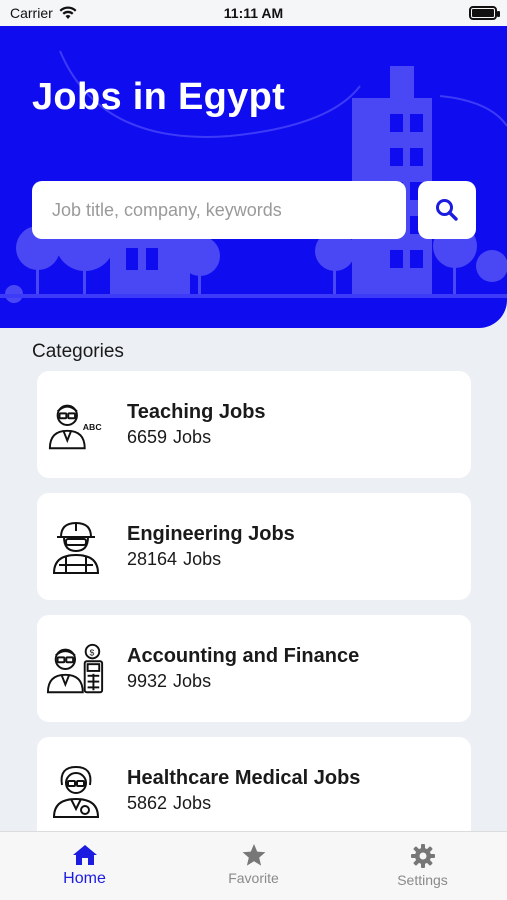  What do you see at coordinates (76, 425) in the screenshot?
I see `teacher-icon: ABC` at bounding box center [76, 425].